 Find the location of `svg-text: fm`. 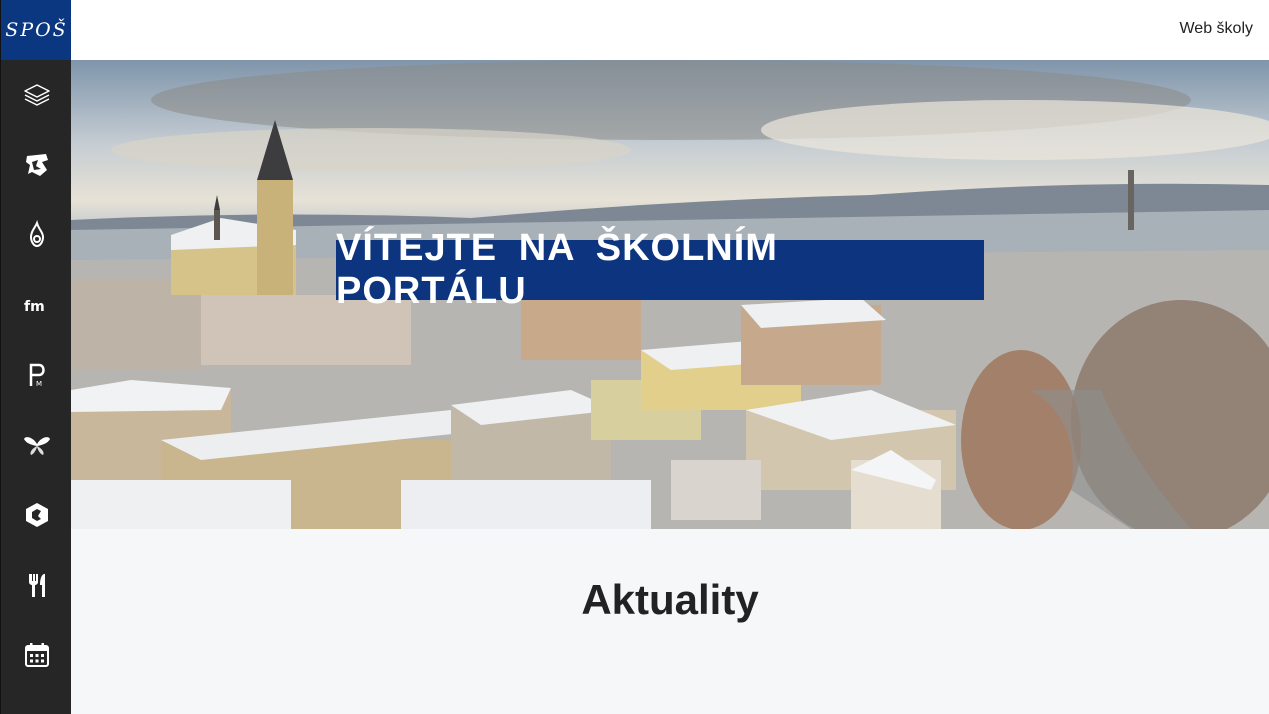

svg-text: fm is located at coordinates (34, 307).